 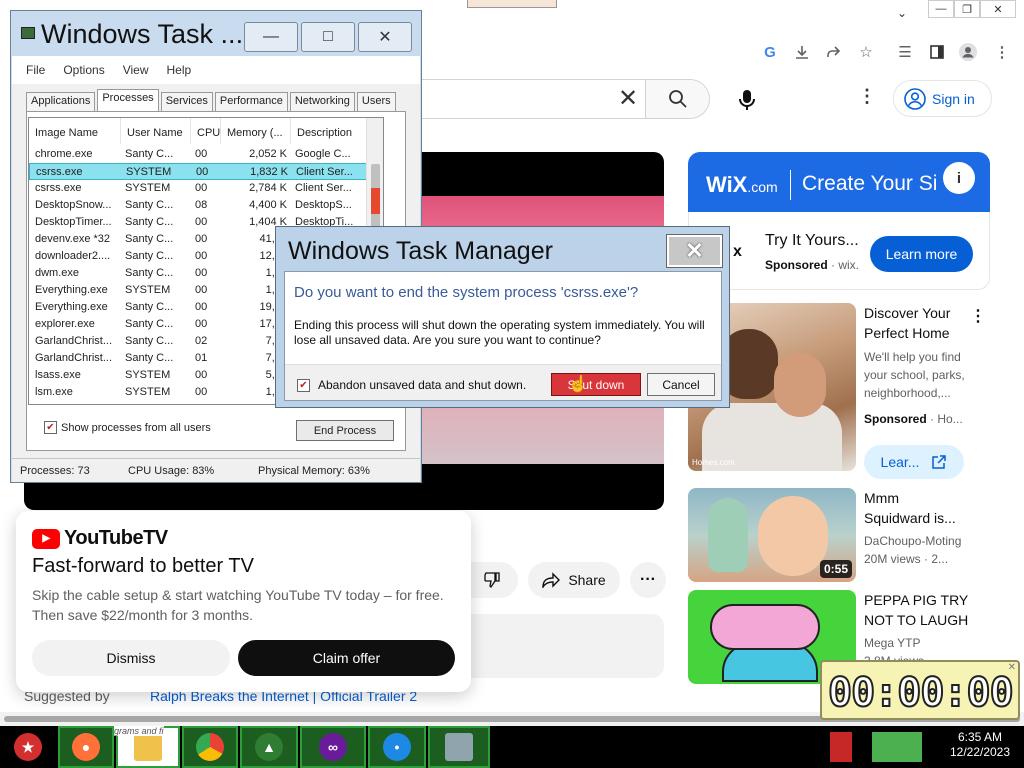 I want to click on tab-applications: Applications, so click(x=61, y=101).